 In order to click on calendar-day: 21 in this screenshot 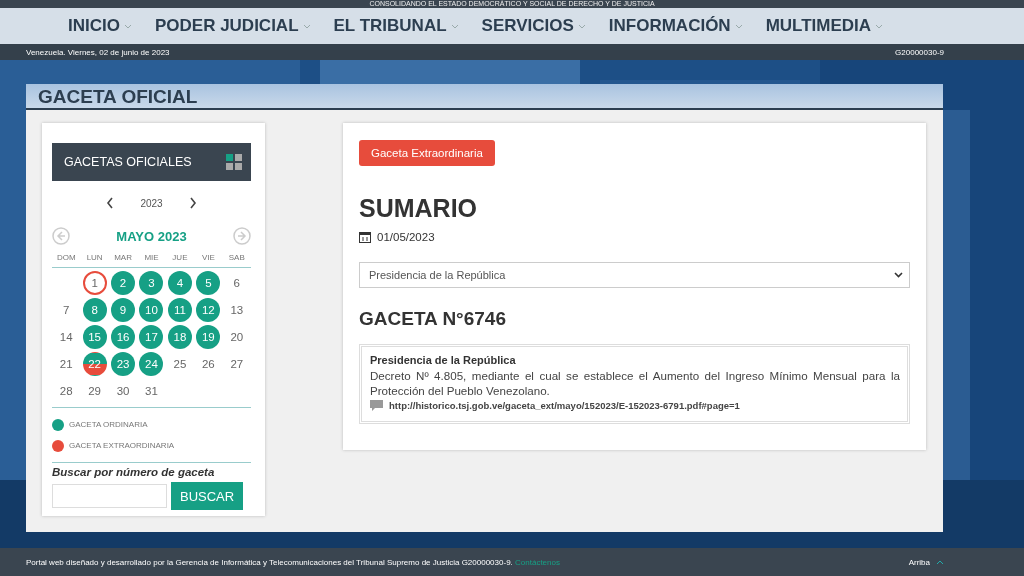, I will do `click(66, 364)`.